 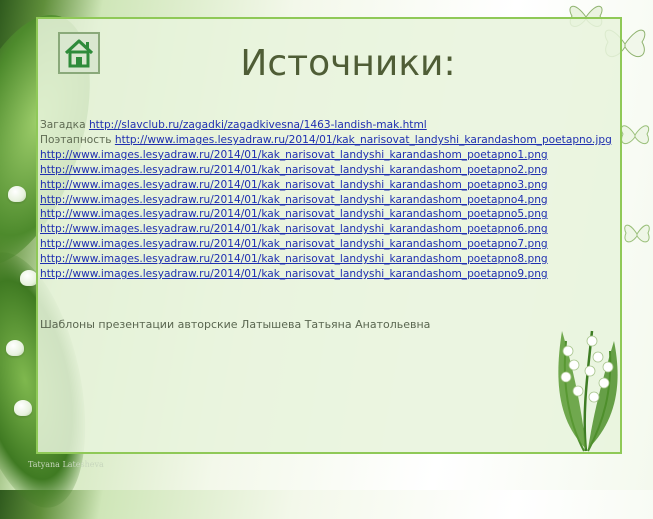 What do you see at coordinates (348, 63) in the screenshot?
I see `page-title: Источники:` at bounding box center [348, 63].